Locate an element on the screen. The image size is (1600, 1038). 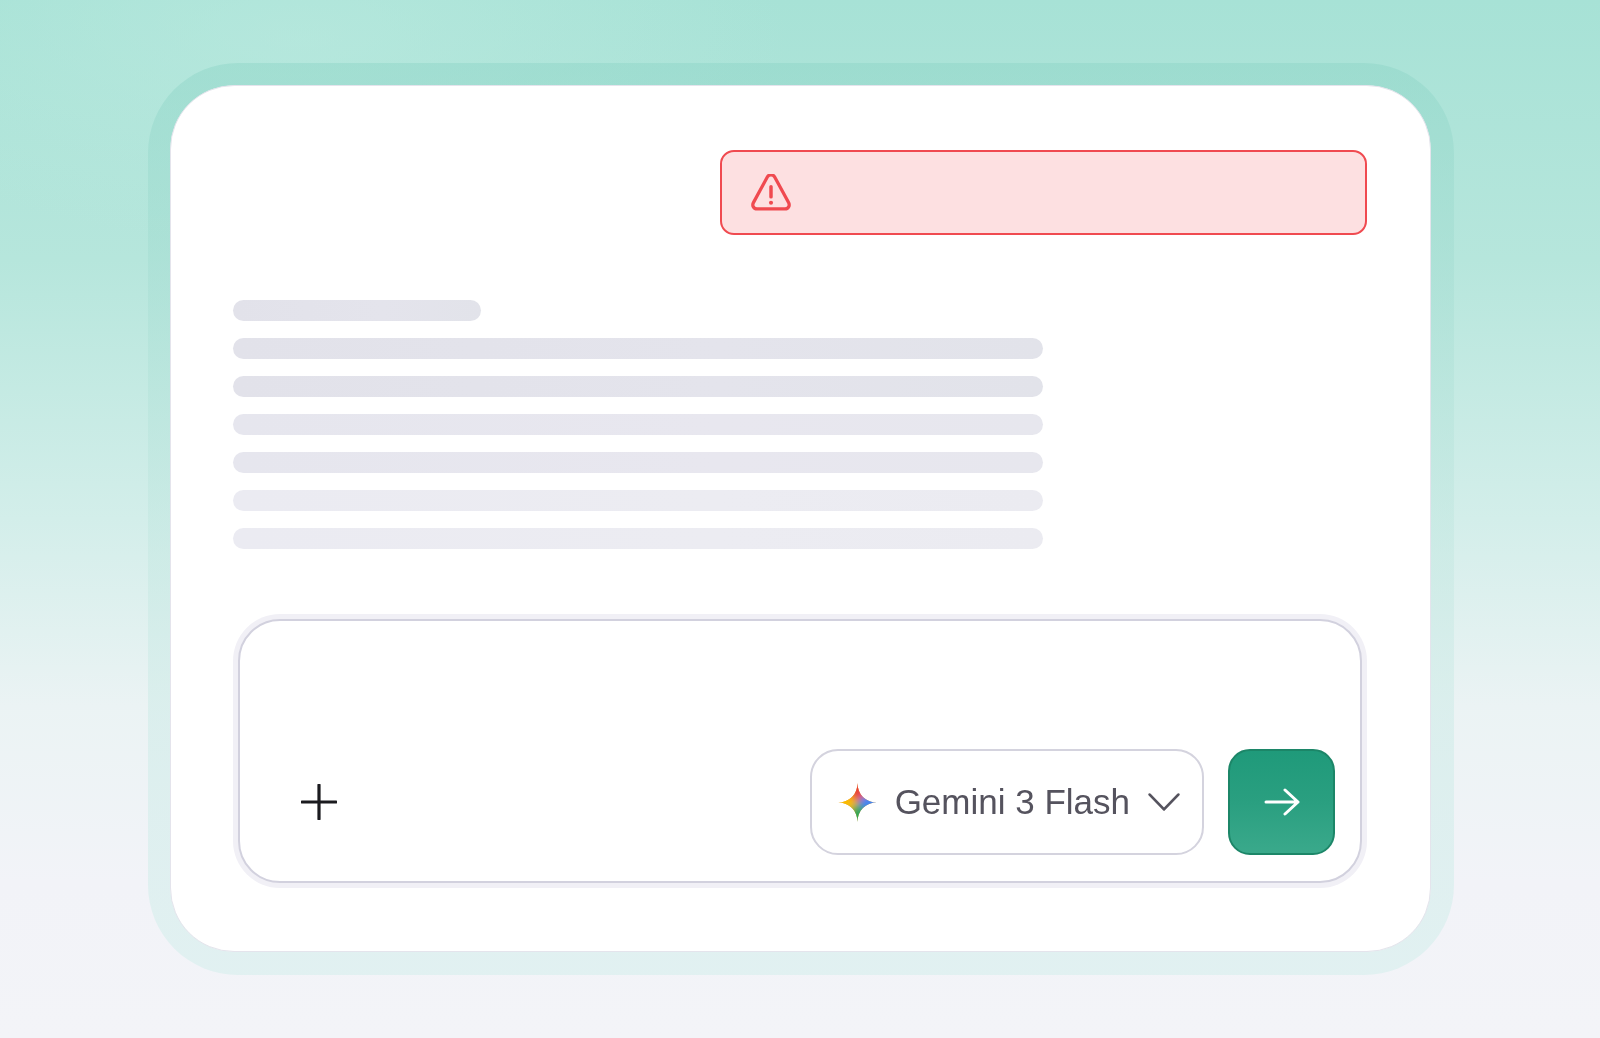
chevron-down-icon is located at coordinates (1164, 802).